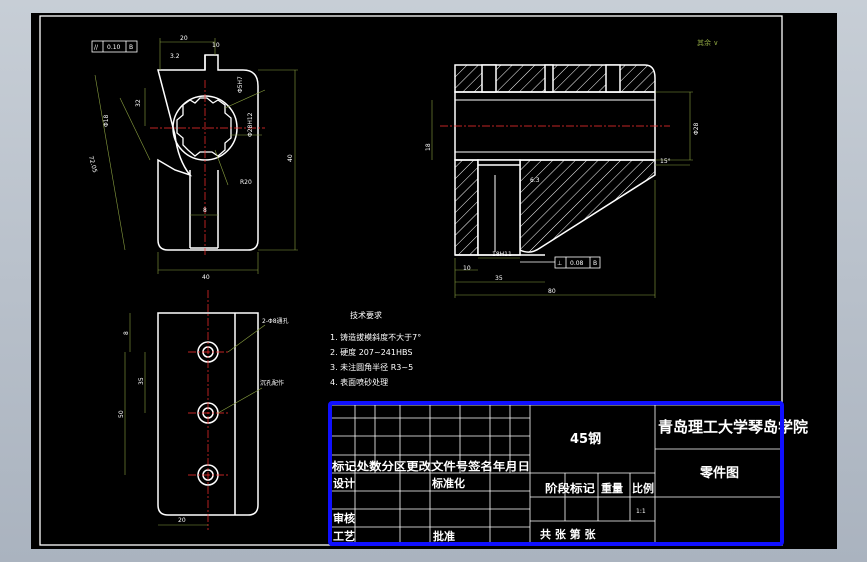 This screenshot has width=867, height=562. What do you see at coordinates (366, 315) in the screenshot?
I see `tech-title: 技术要求` at bounding box center [366, 315].